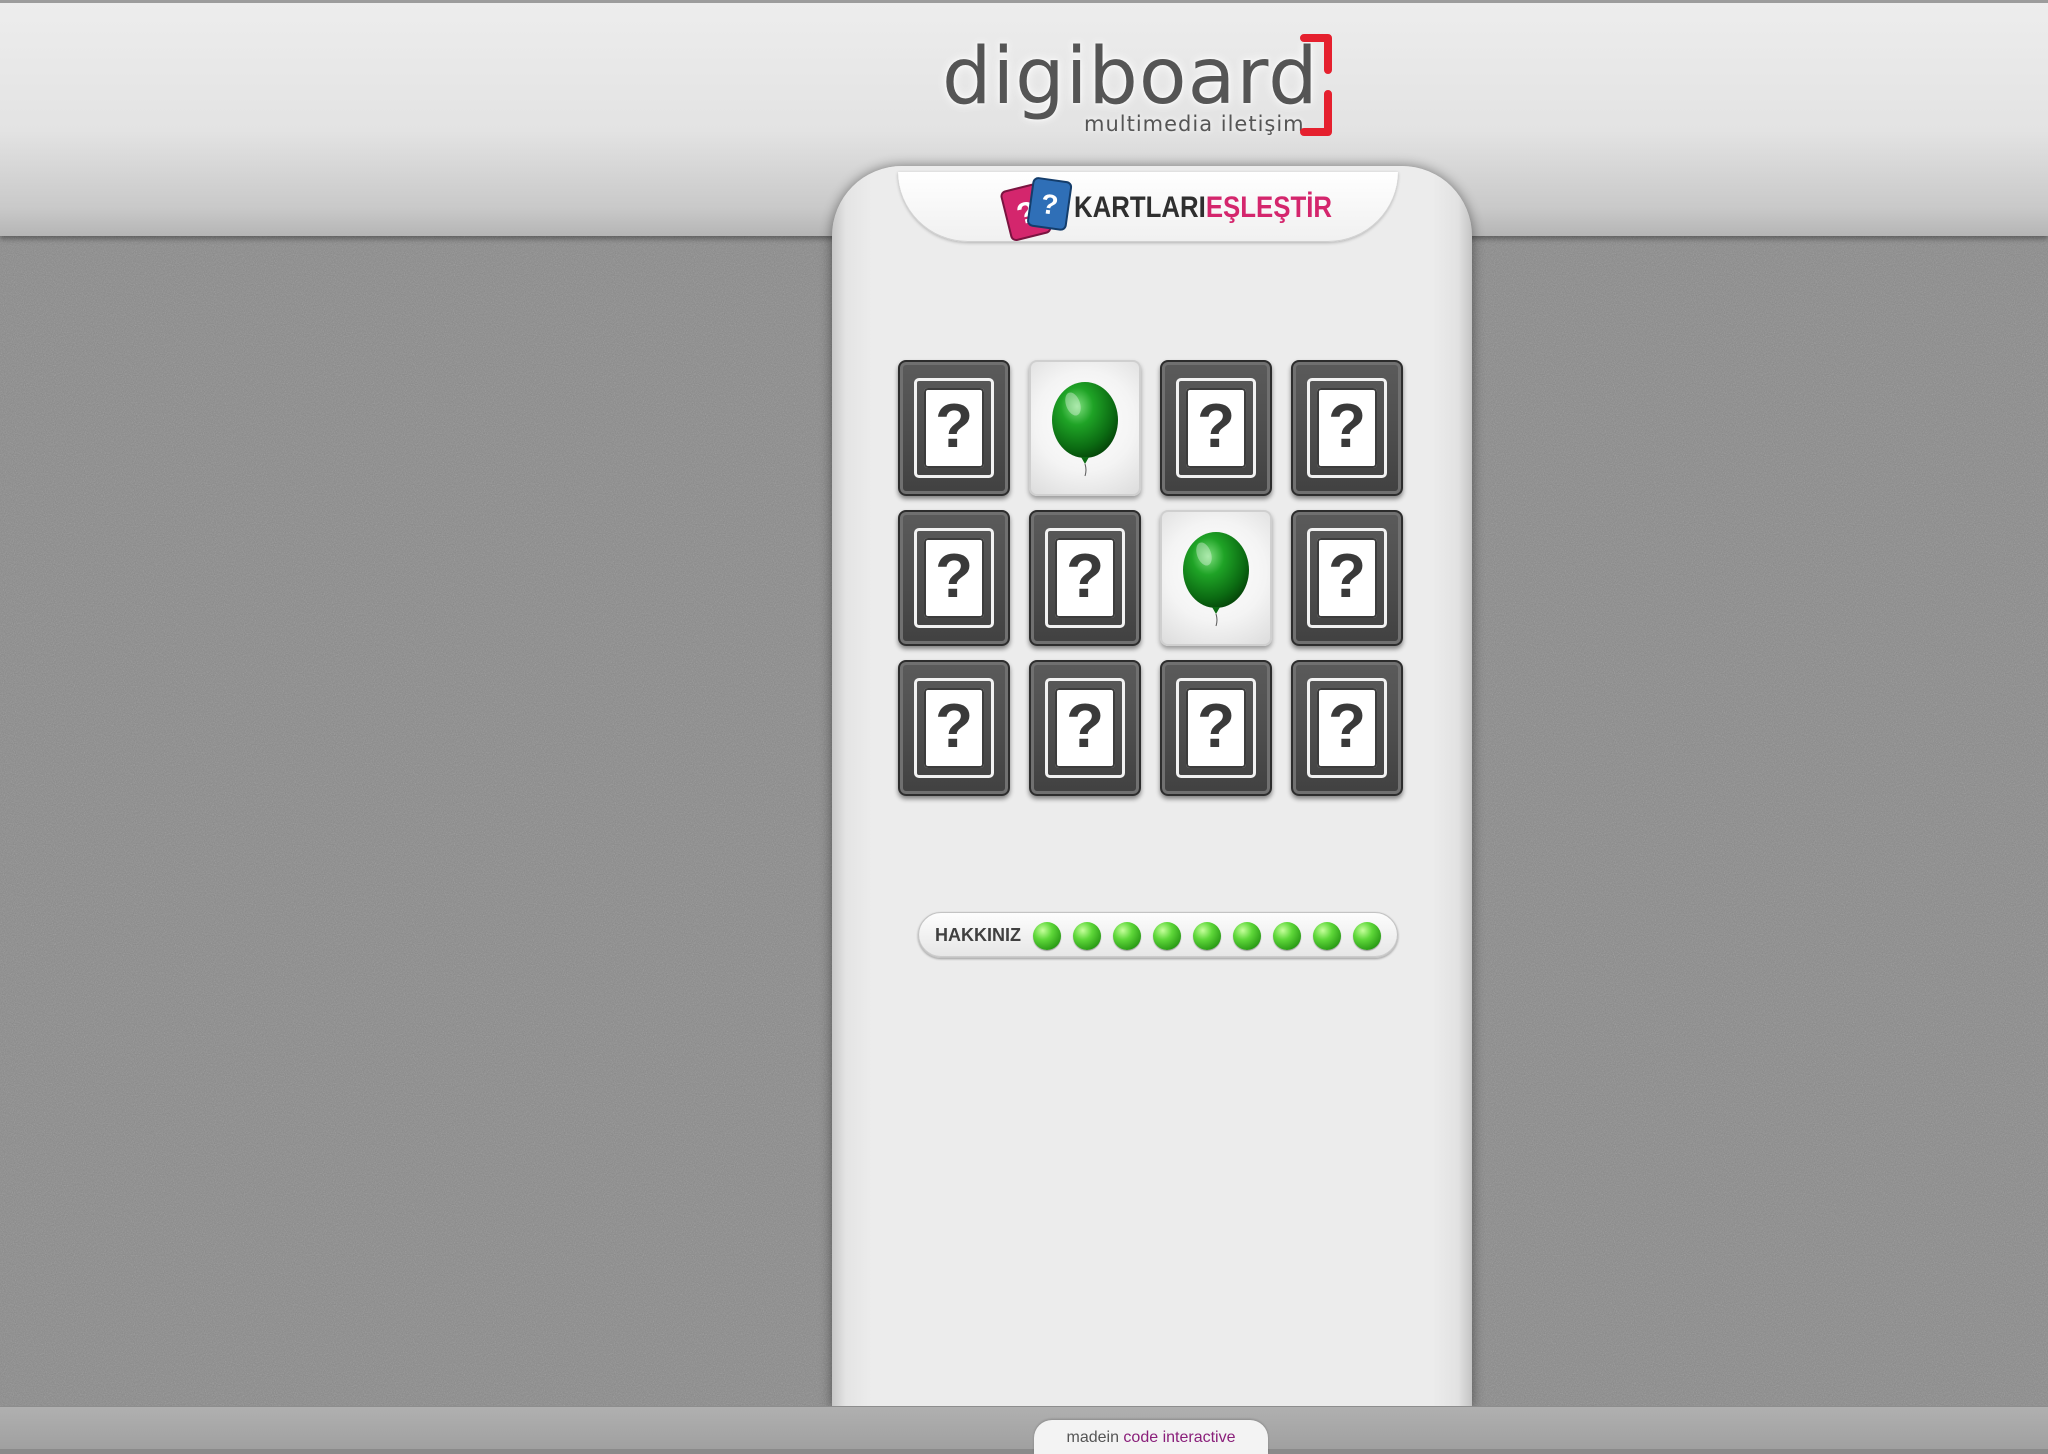 The height and width of the screenshot is (1454, 2048). Describe the element at coordinates (1179, 1437) in the screenshot. I see `credit-brand: code interactive` at that location.